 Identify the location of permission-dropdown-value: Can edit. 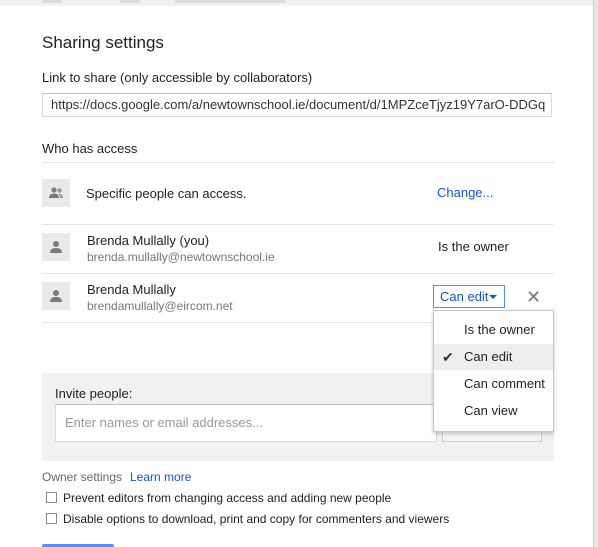
(464, 296).